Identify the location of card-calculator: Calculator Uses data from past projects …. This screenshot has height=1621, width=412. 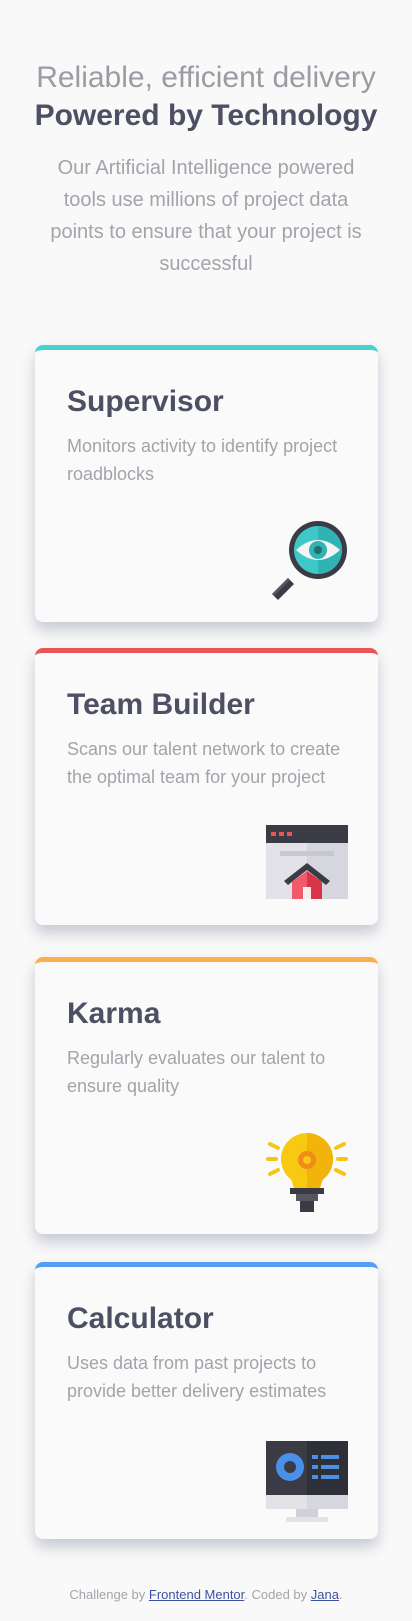
(206, 1400).